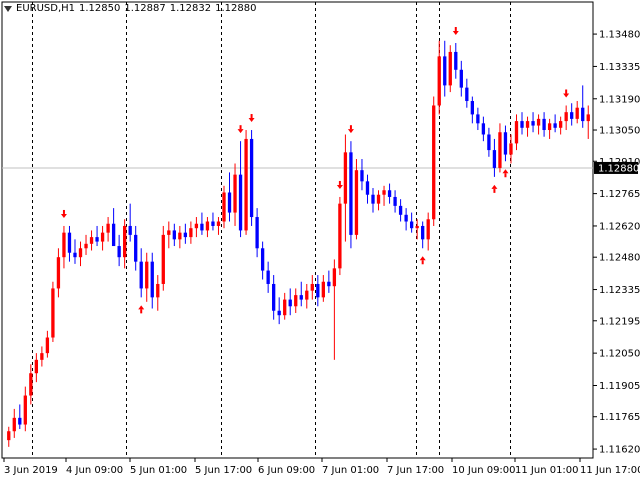  Describe the element at coordinates (46, 8) in the screenshot. I see `symbol-label: EURUSD,H1` at that location.